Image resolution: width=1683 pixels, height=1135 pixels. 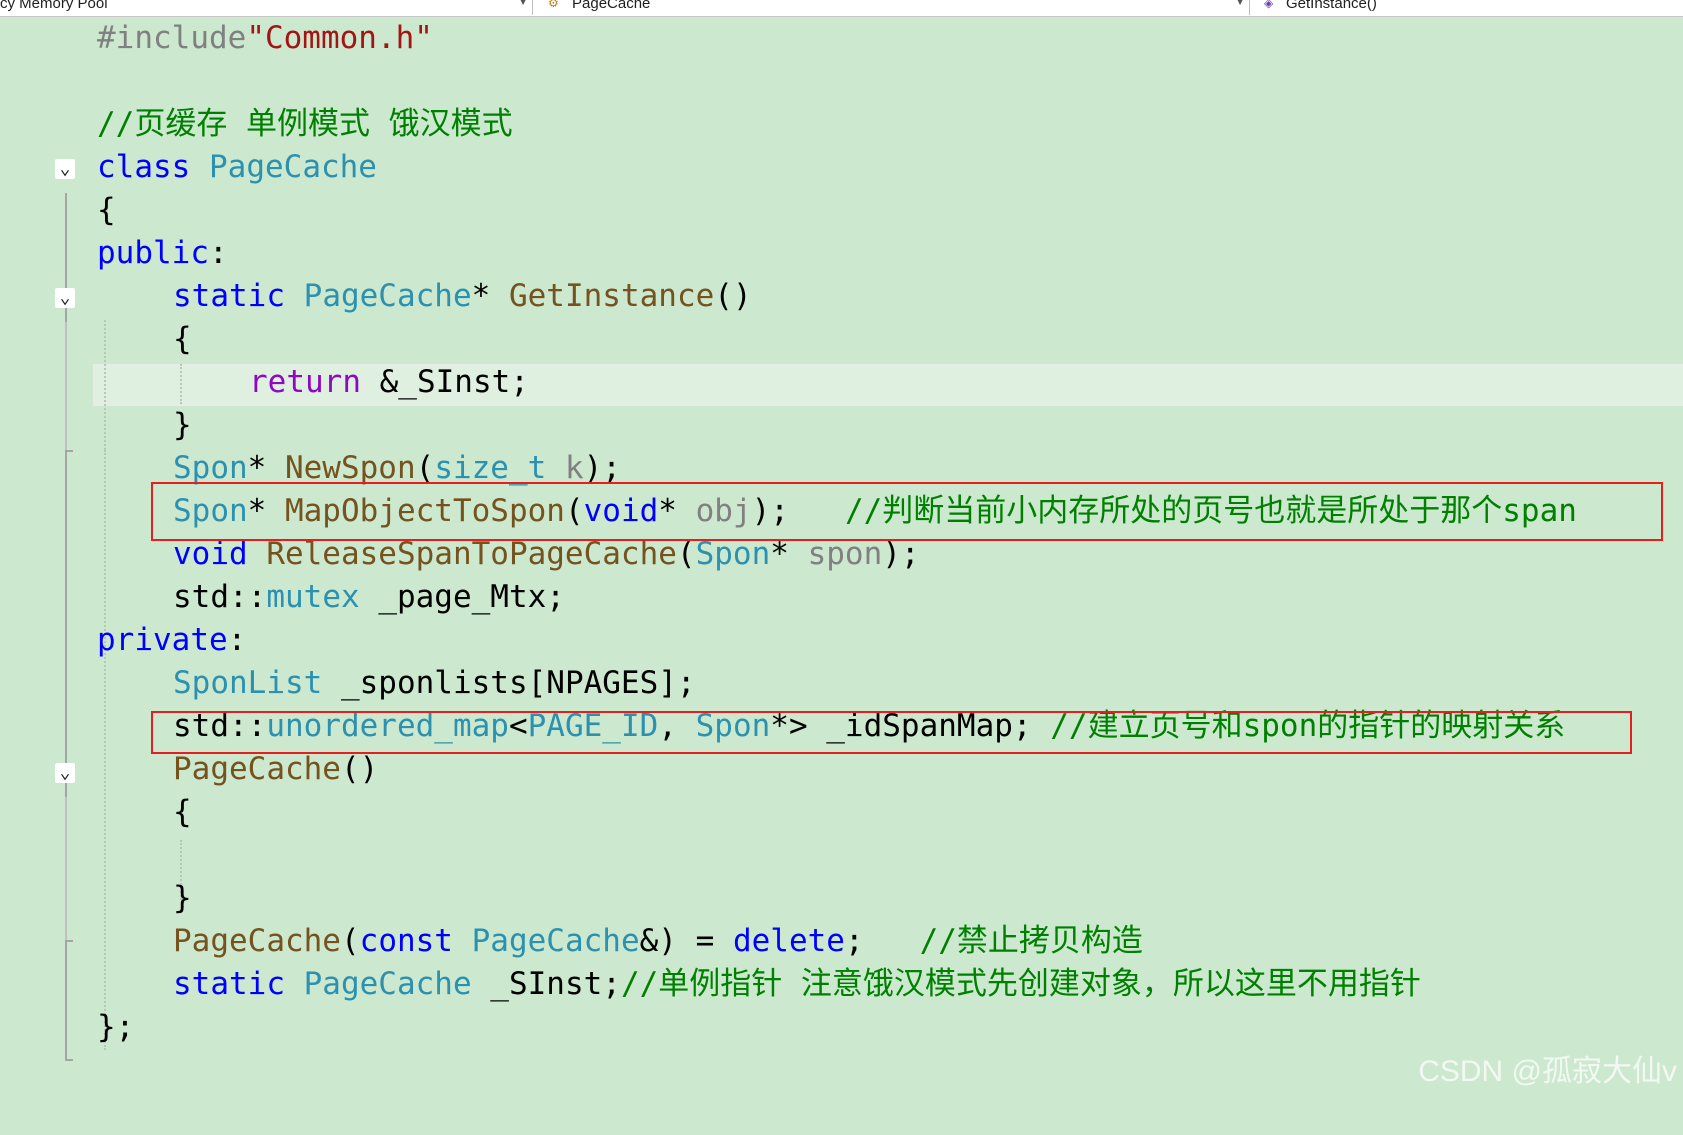 What do you see at coordinates (907, 511) in the screenshot?
I see `highlight-box-mapobject` at bounding box center [907, 511].